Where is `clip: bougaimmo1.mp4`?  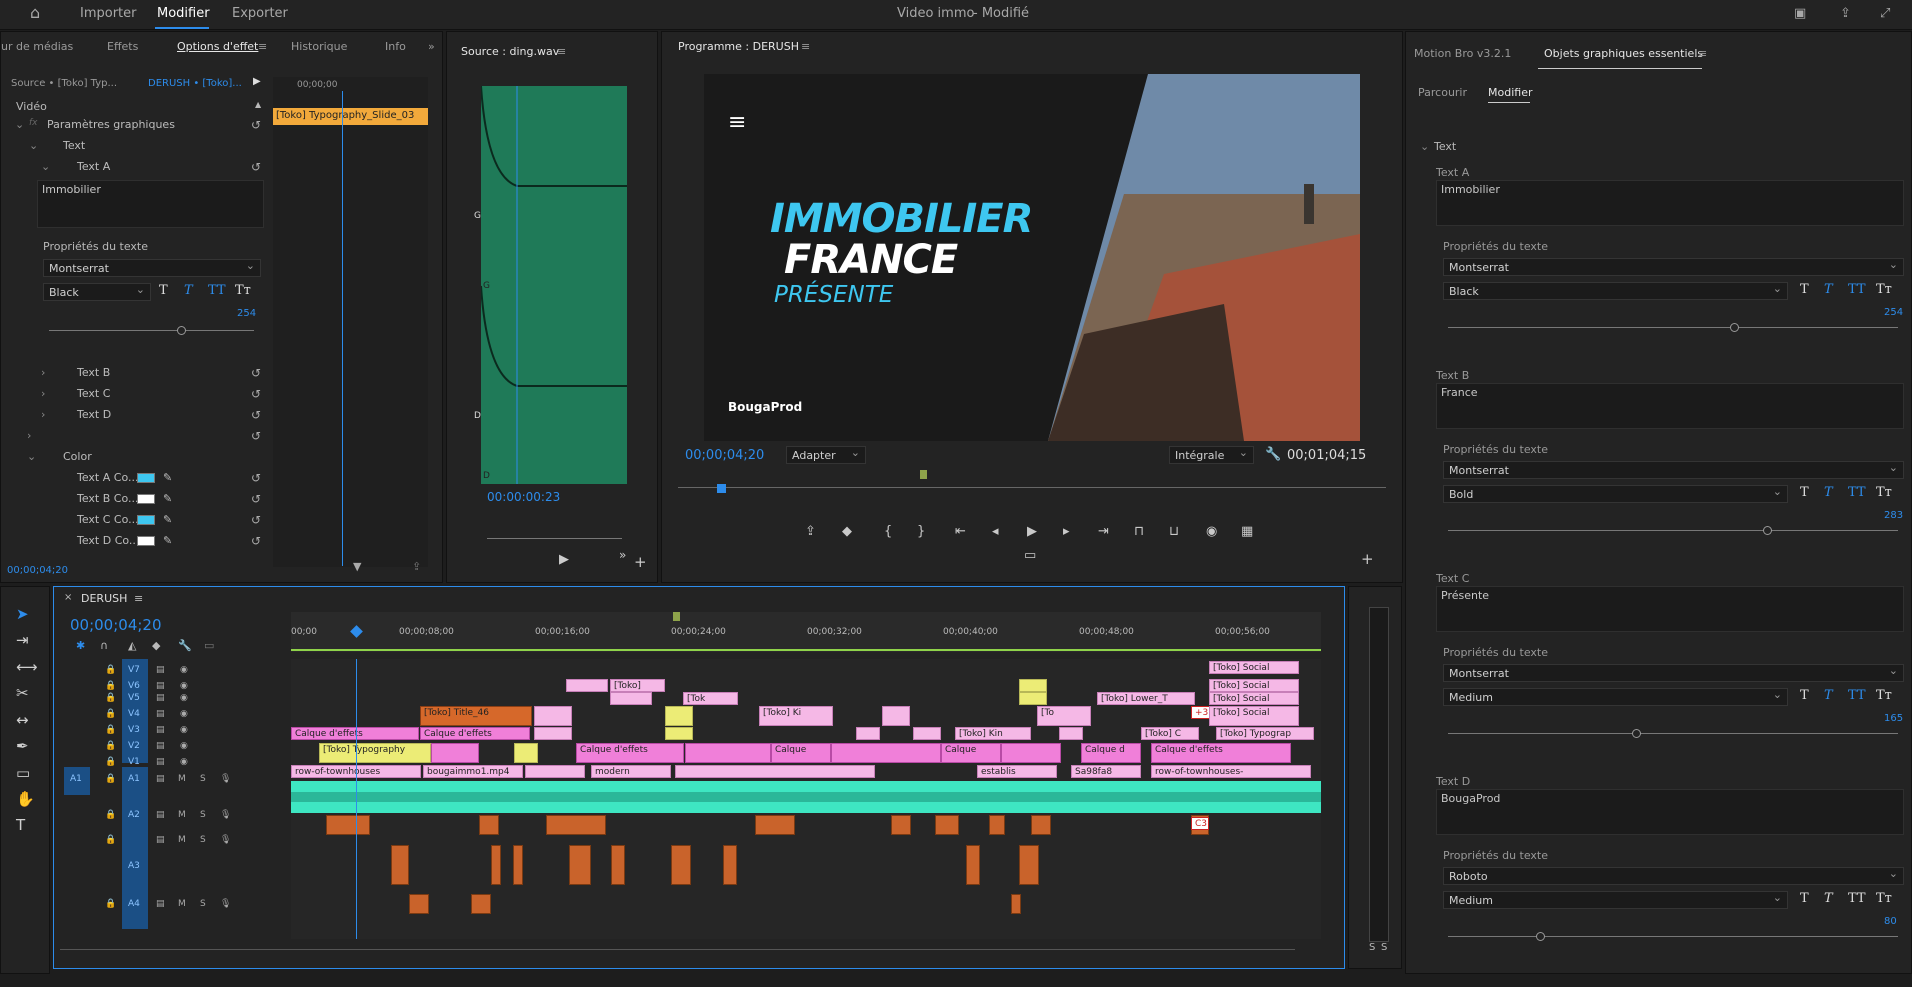
clip: bougaimmo1.mp4 is located at coordinates (473, 771).